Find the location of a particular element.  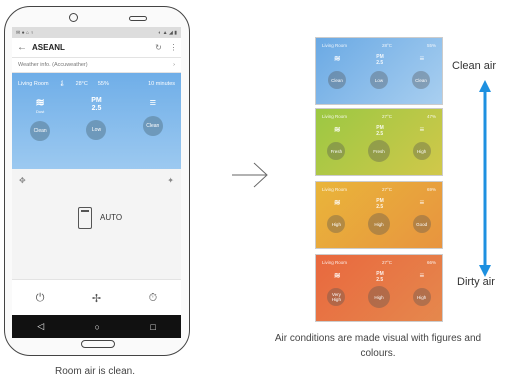

nav-home-icon: ○ is located at coordinates (97, 327).